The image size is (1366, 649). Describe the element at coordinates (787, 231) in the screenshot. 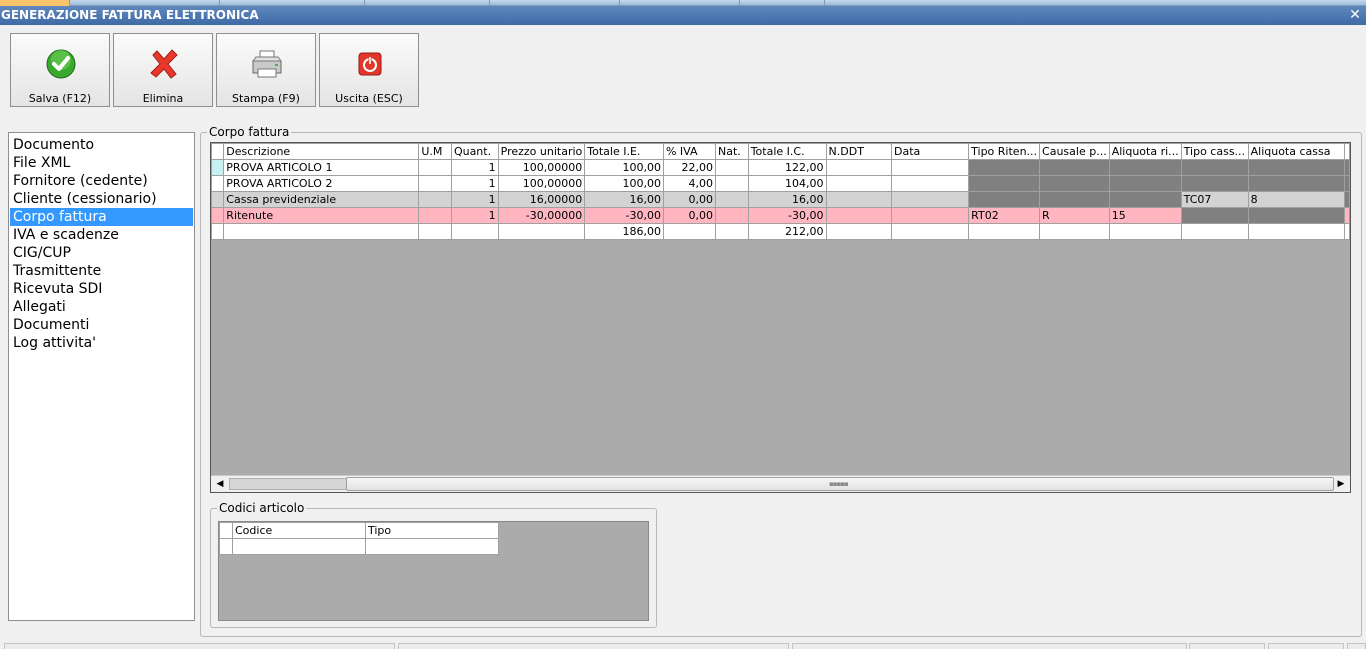

I see `total-tot-ic: 212,00` at that location.